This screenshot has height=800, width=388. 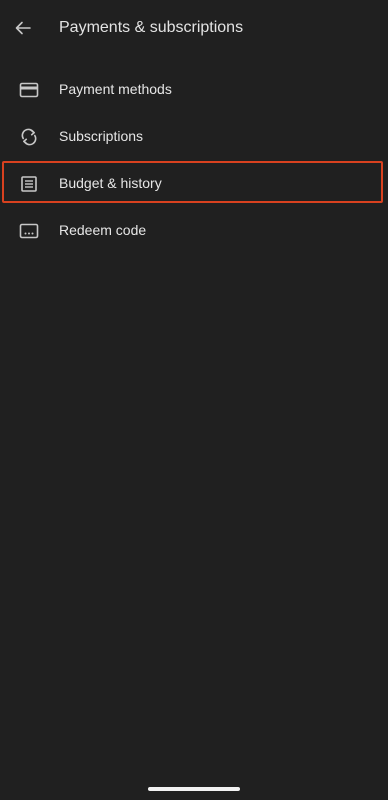 I want to click on menu-item-label: Subscriptions, so click(x=101, y=136).